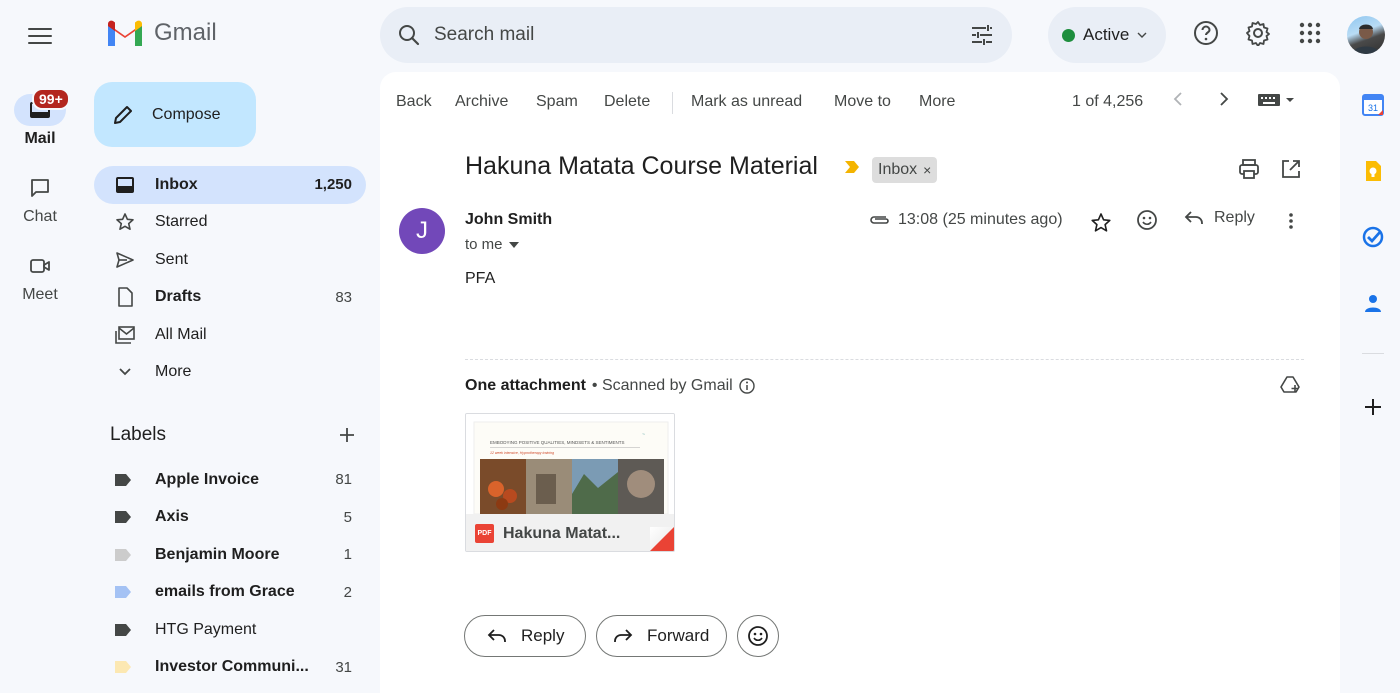 The width and height of the screenshot is (1400, 693). What do you see at coordinates (1373, 105) in the screenshot?
I see `calendar-icon: 31` at bounding box center [1373, 105].